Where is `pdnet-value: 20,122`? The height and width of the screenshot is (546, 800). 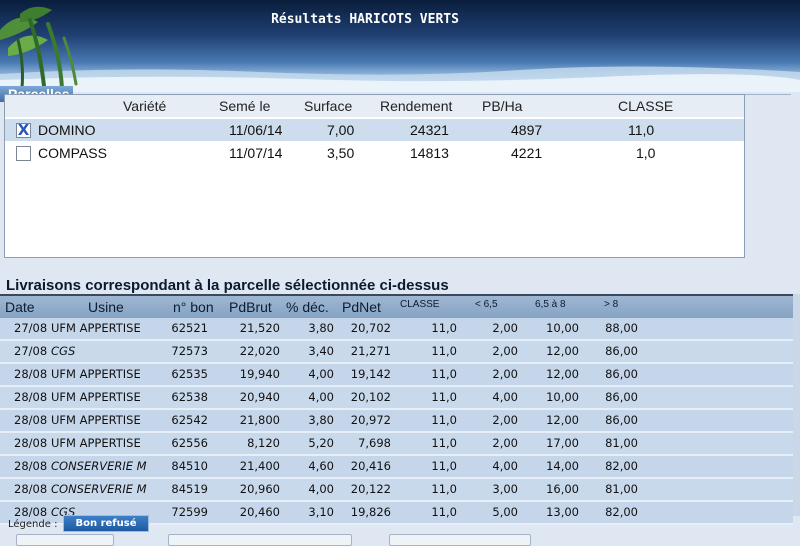 pdnet-value: 20,122 is located at coordinates (370, 489).